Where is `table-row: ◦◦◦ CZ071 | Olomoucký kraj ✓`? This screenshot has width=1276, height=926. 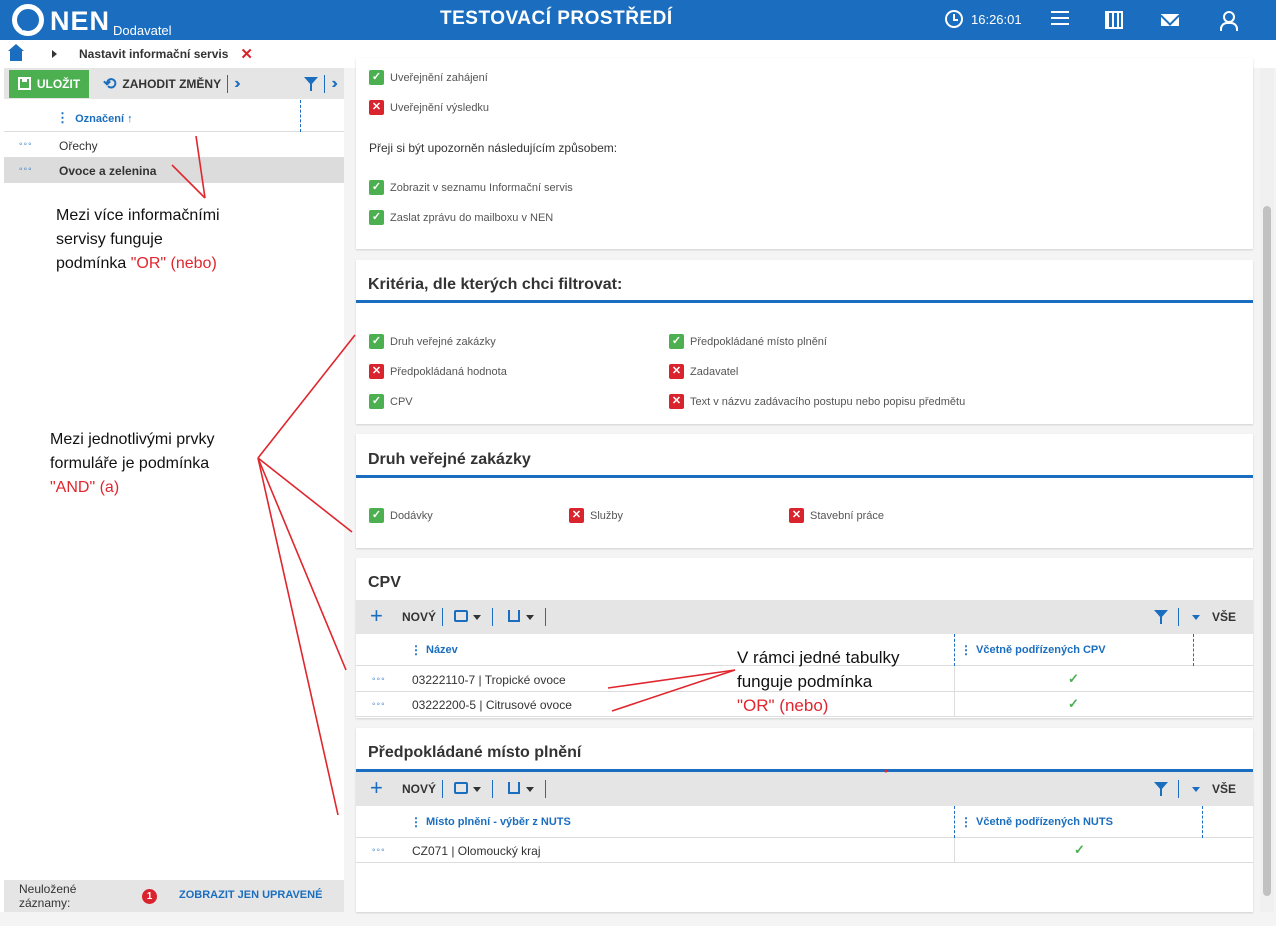 table-row: ◦◦◦ CZ071 | Olomoucký kraj ✓ is located at coordinates (804, 850).